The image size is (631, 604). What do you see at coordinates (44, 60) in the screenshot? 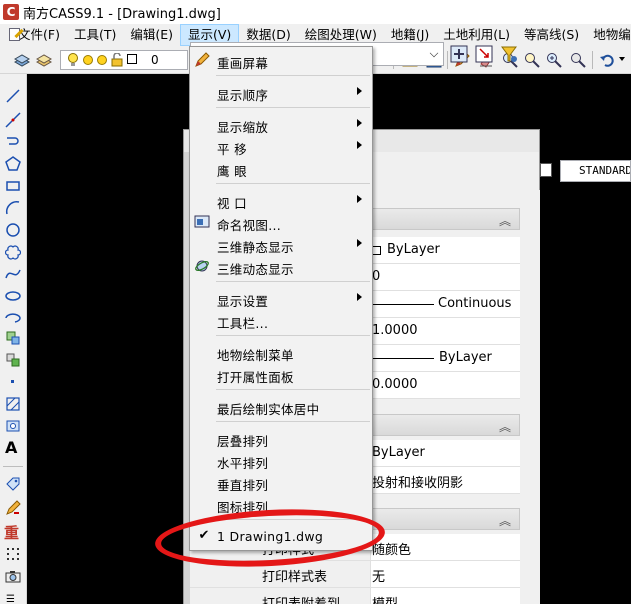
I see `layer-state-icon` at bounding box center [44, 60].